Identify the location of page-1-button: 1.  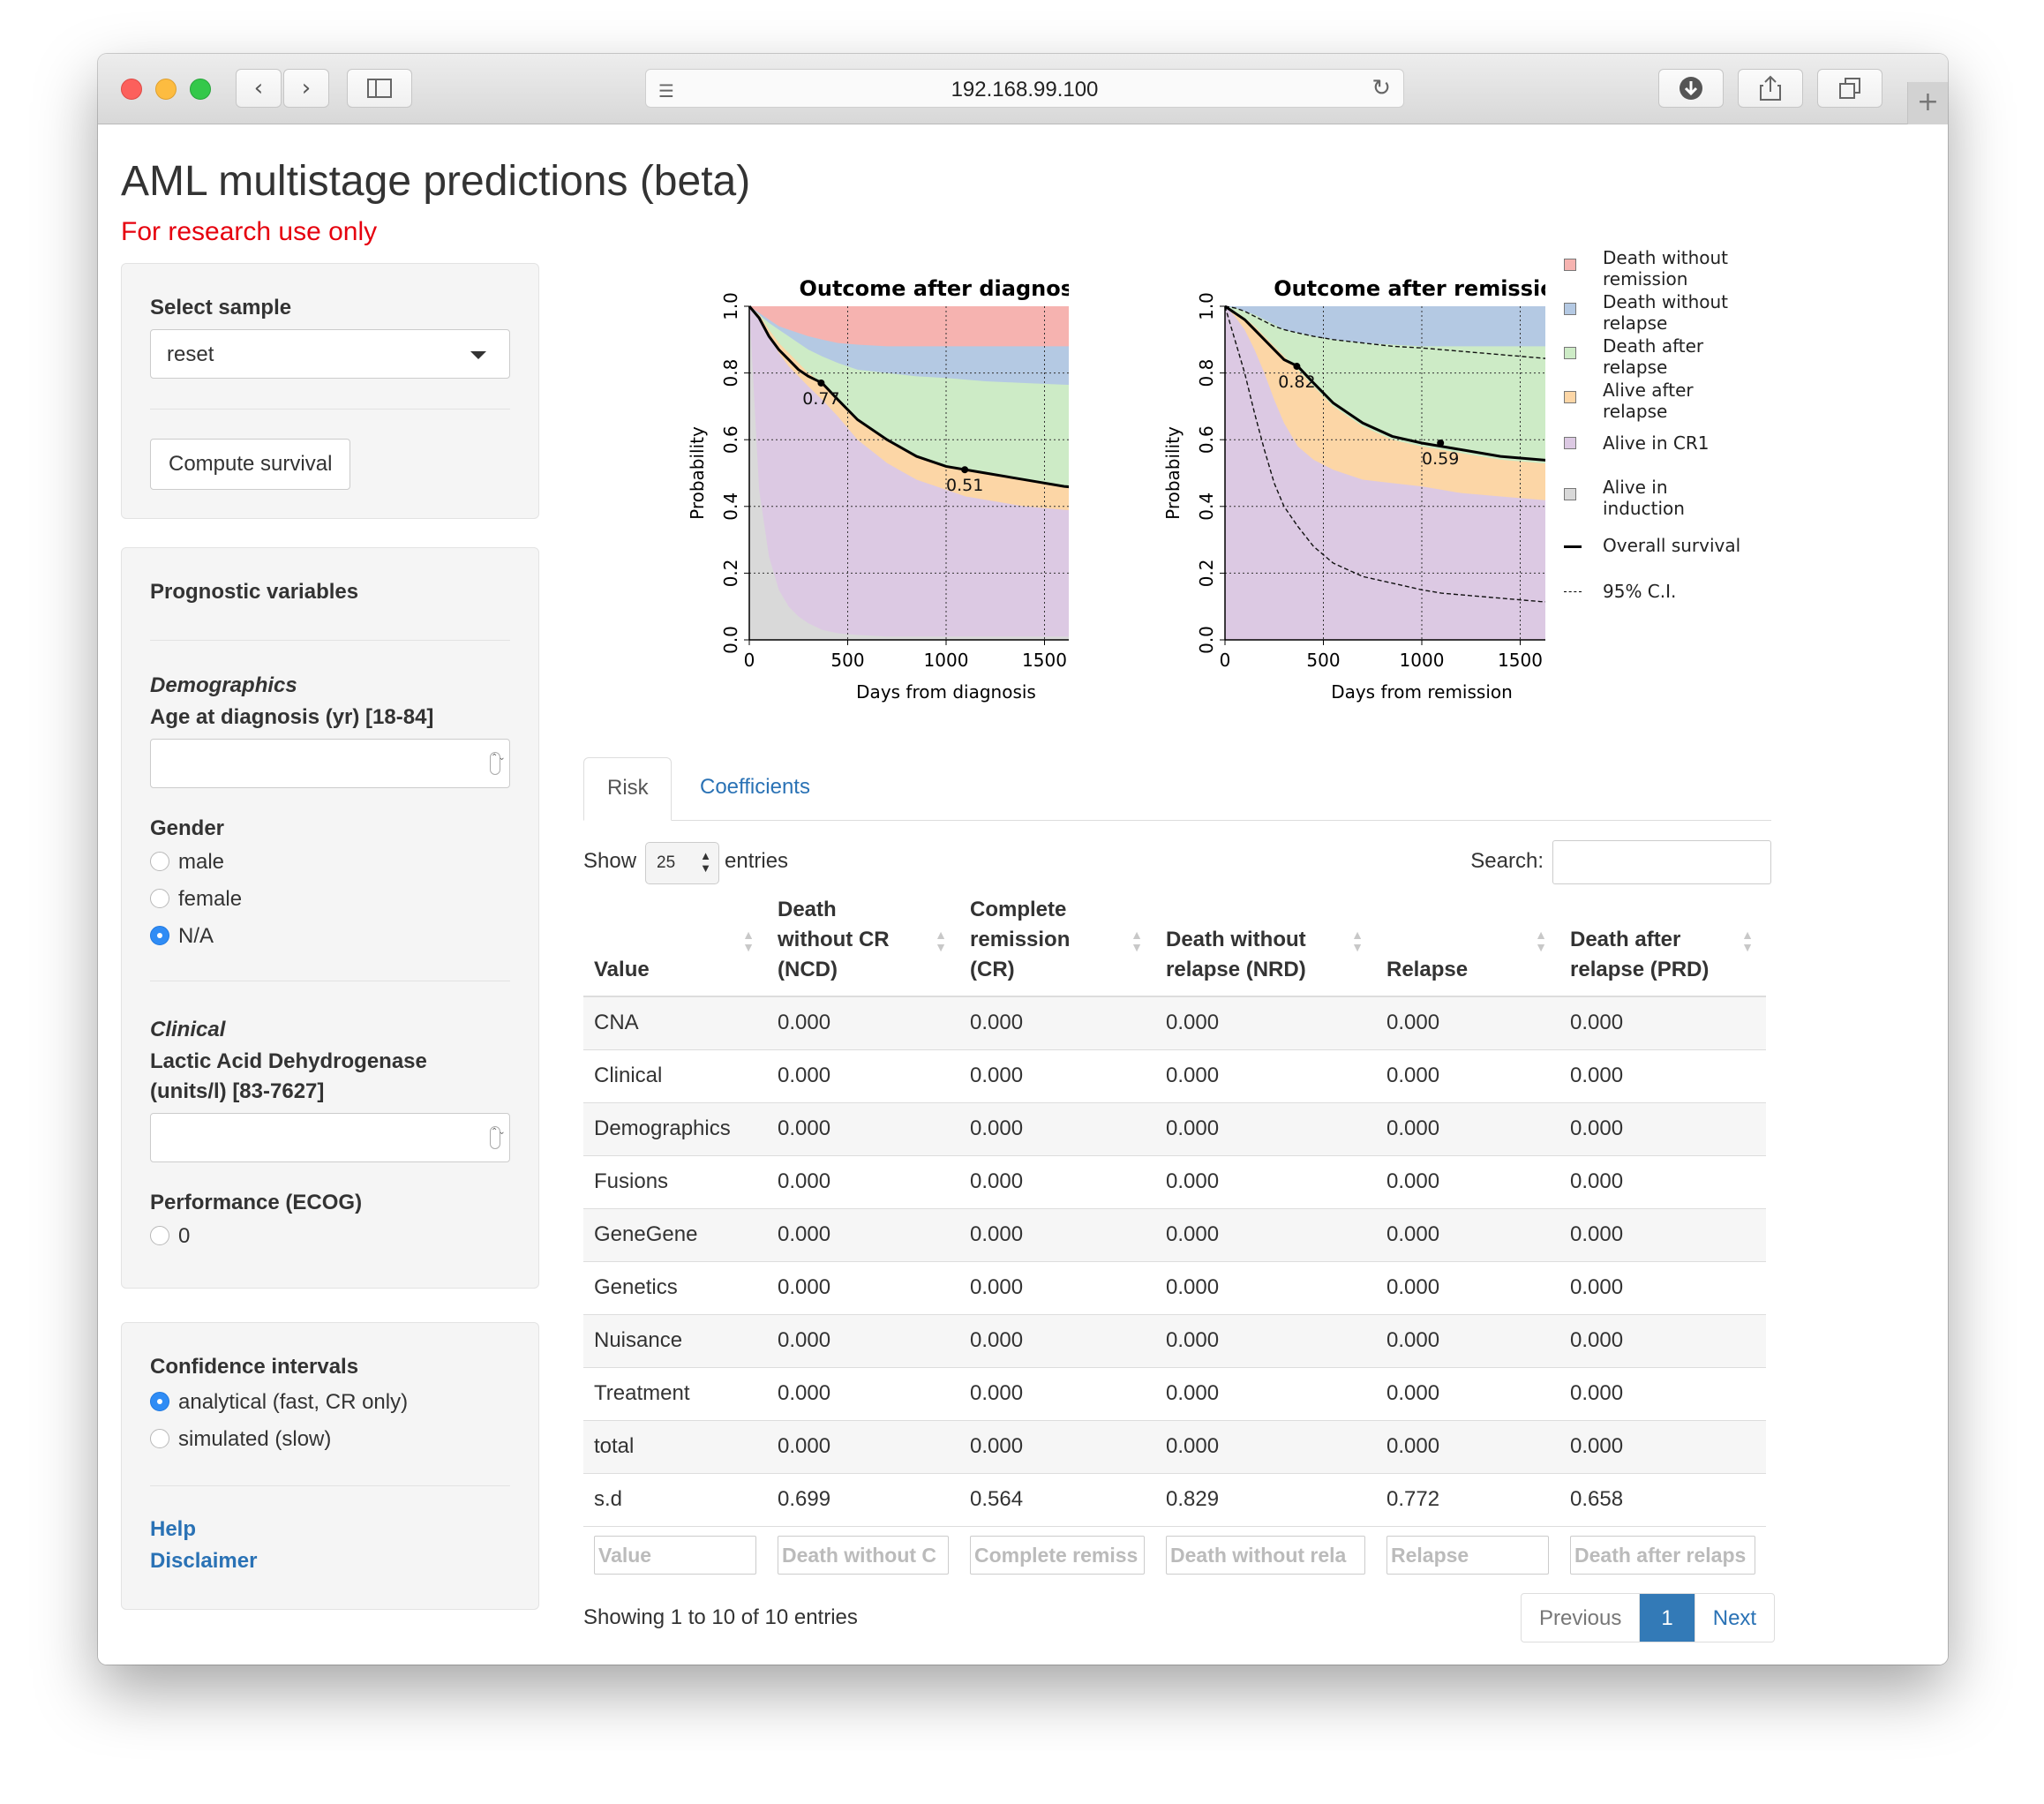
(1667, 1618).